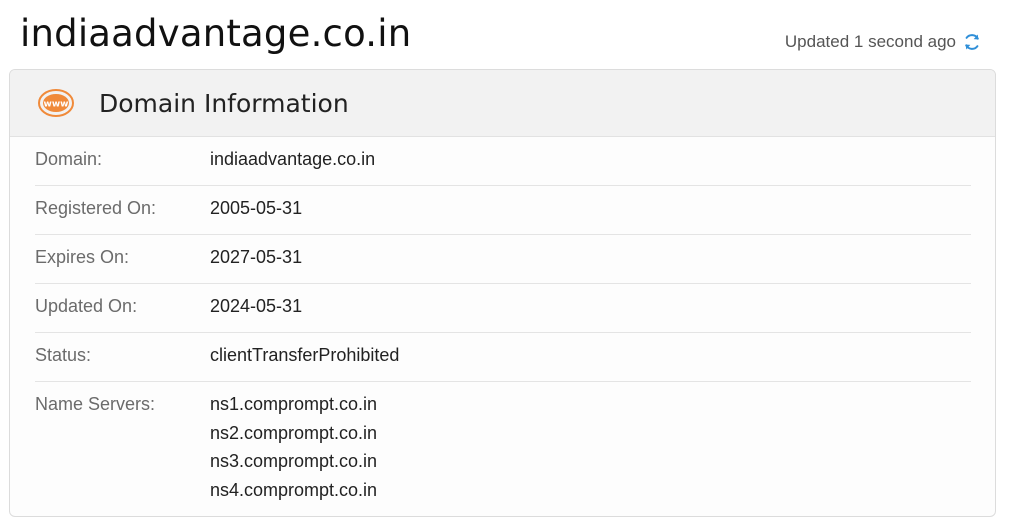 The height and width of the screenshot is (530, 1014). I want to click on page-title: indiaadvantage.co.in, so click(216, 33).